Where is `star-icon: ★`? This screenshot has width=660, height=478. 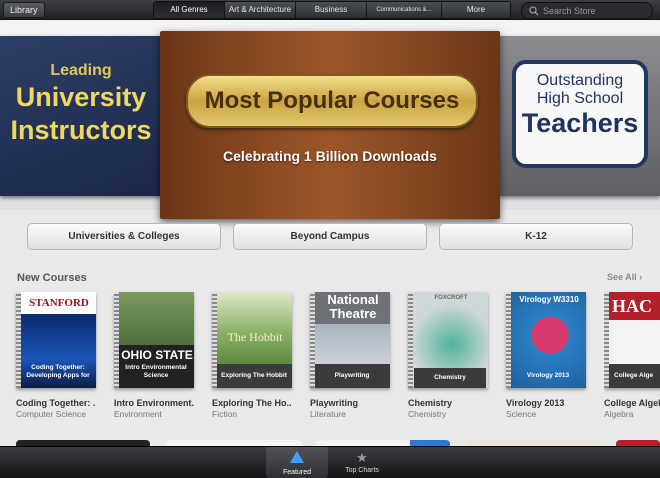
star-icon: ★ is located at coordinates (362, 457).